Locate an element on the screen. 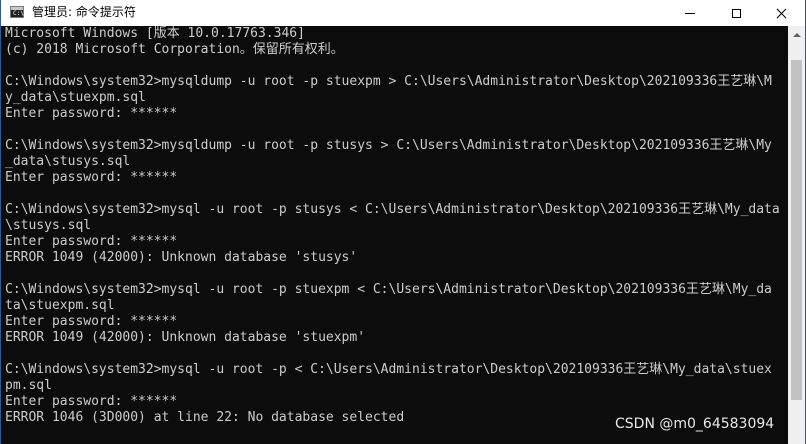 The width and height of the screenshot is (806, 444). maximize-button is located at coordinates (736, 13).